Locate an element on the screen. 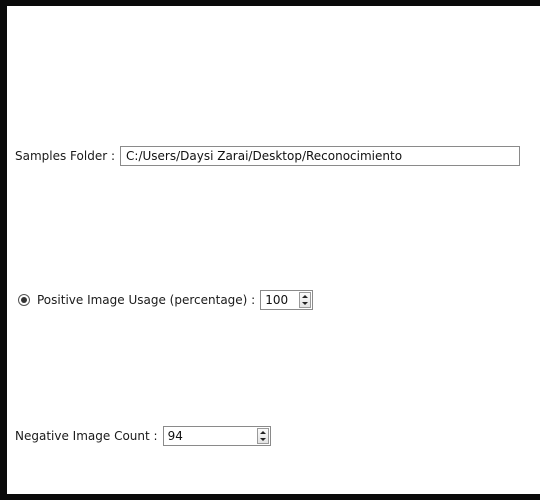 Image resolution: width=540 pixels, height=500 pixels. positive-usage-label: Positive Image Usage (percentage) : is located at coordinates (146, 300).